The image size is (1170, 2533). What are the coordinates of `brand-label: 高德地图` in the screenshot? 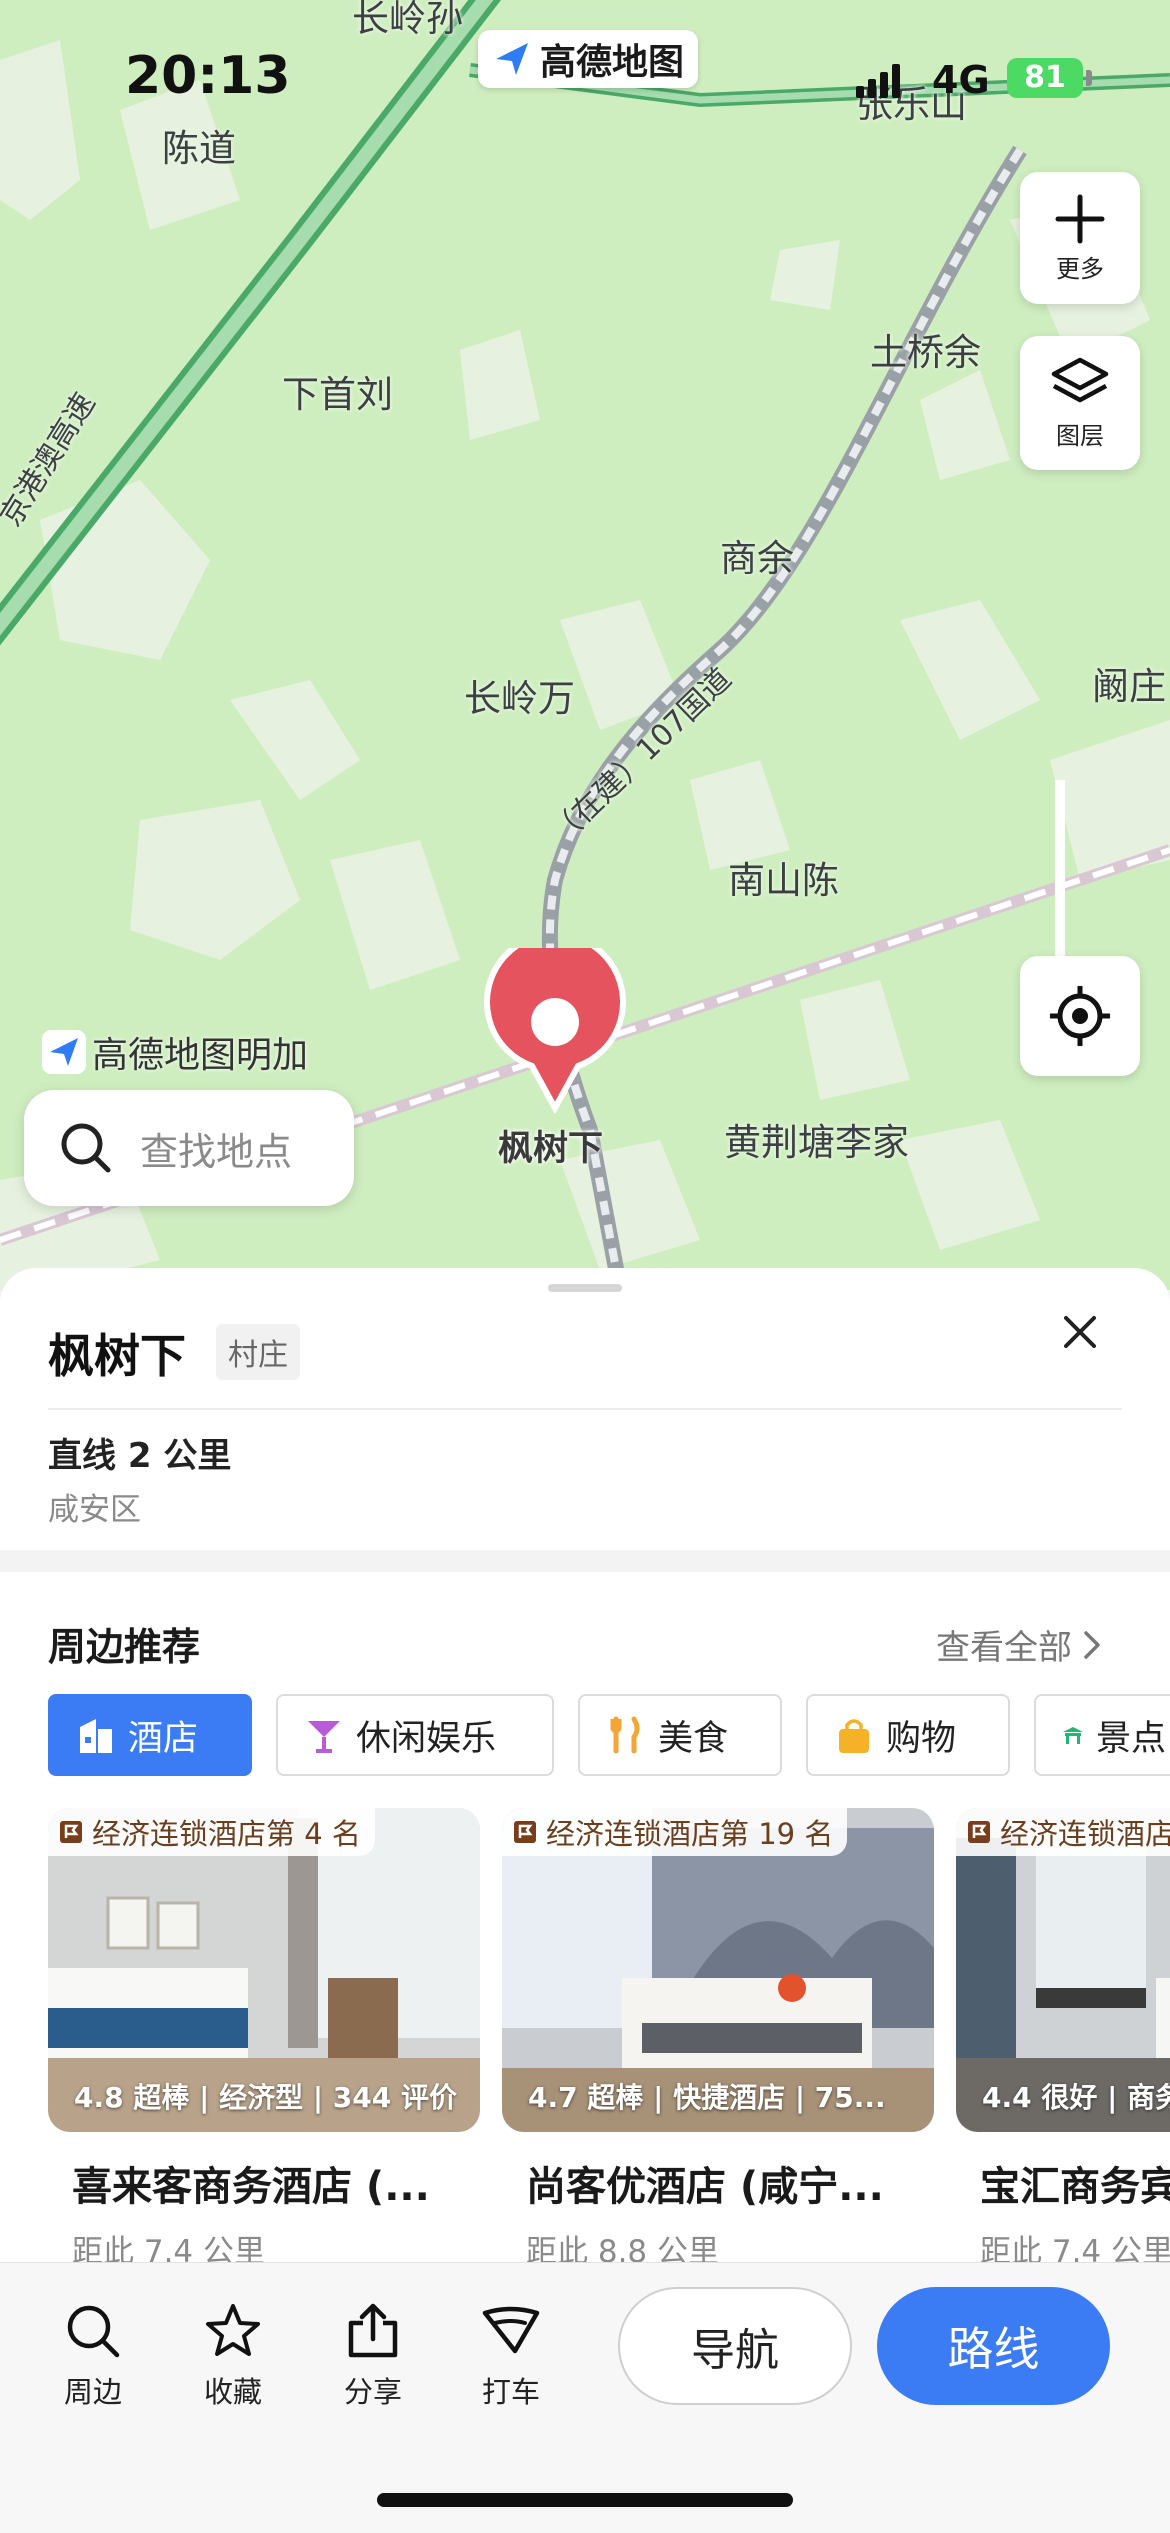 It's located at (612, 62).